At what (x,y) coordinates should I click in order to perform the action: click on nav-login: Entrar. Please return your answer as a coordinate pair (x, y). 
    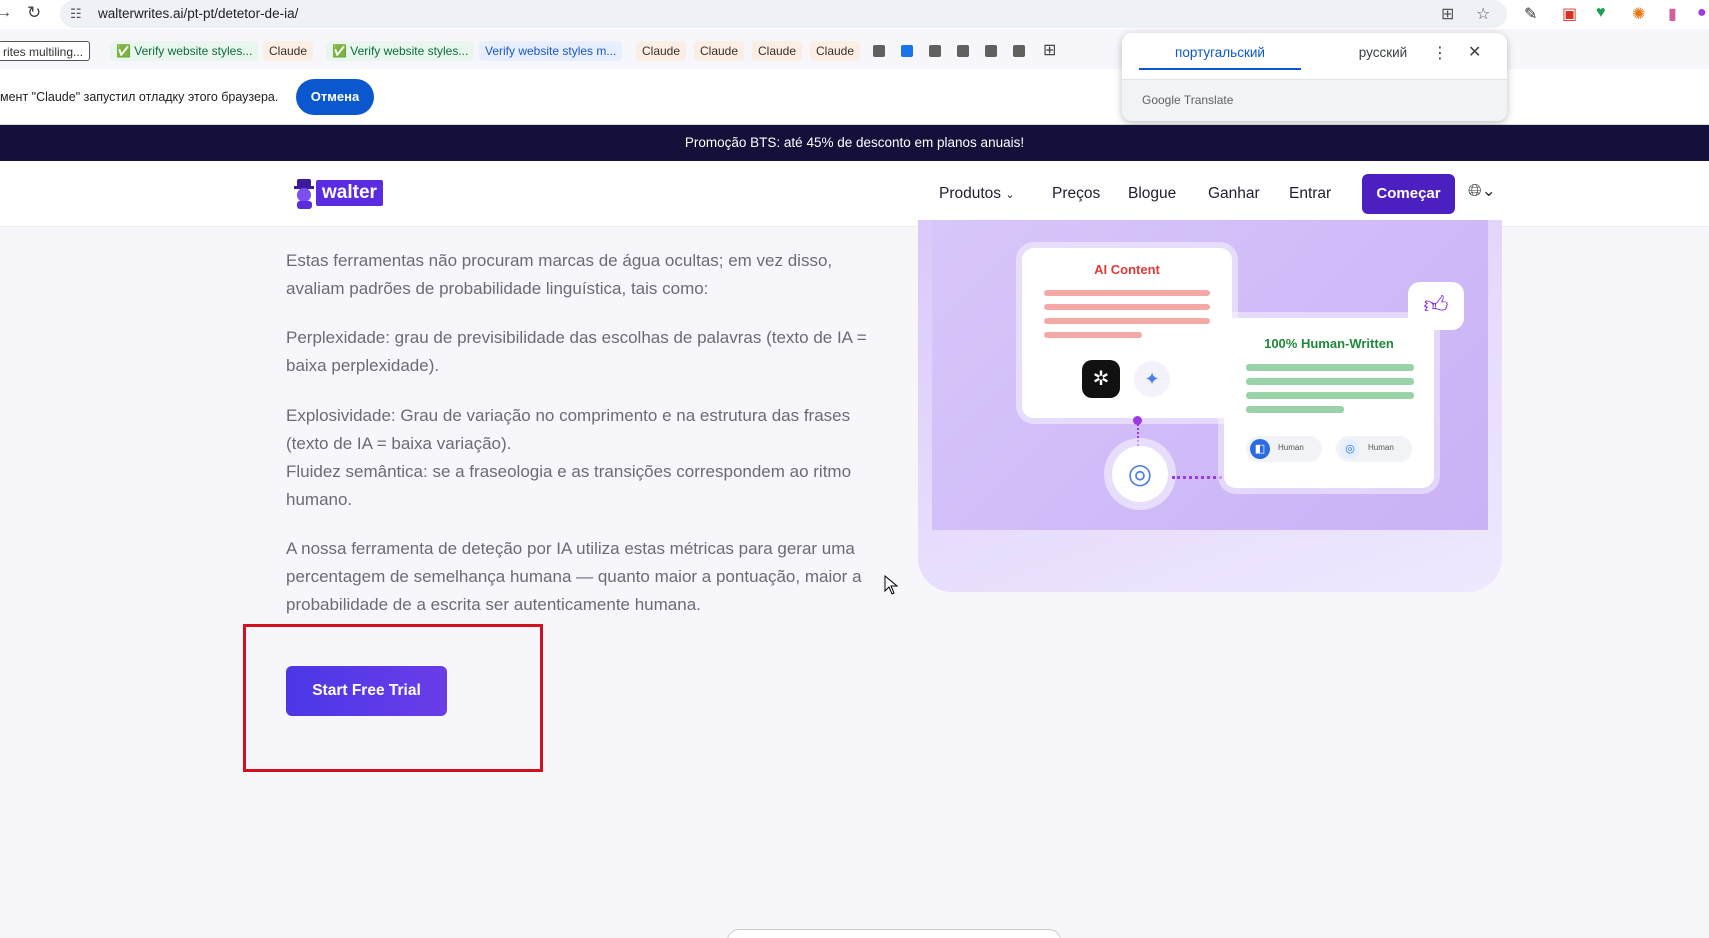
    Looking at the image, I should click on (1310, 194).